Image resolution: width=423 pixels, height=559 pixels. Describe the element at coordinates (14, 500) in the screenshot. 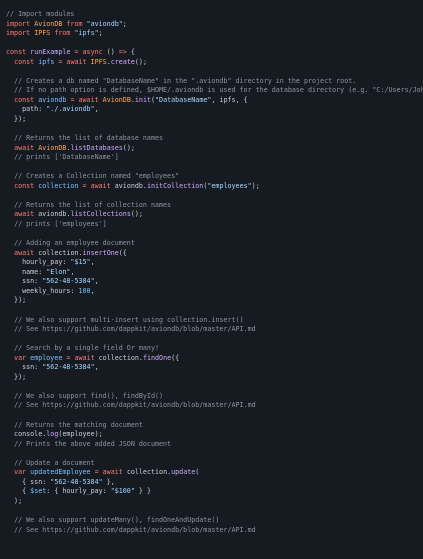

I see `code-token: );` at that location.